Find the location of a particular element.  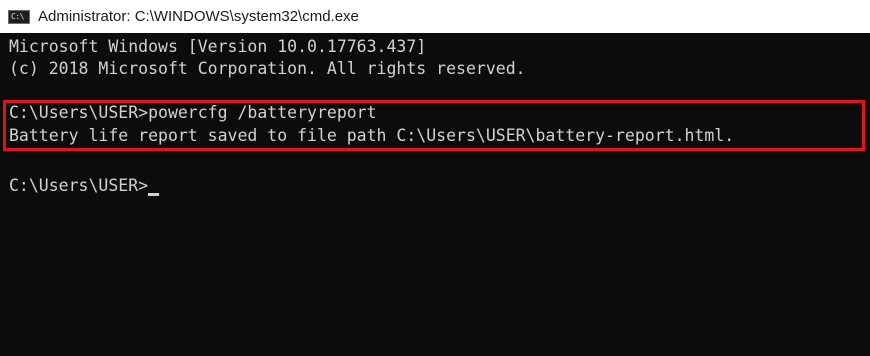

cmd-icon: C:\ is located at coordinates (19, 16).